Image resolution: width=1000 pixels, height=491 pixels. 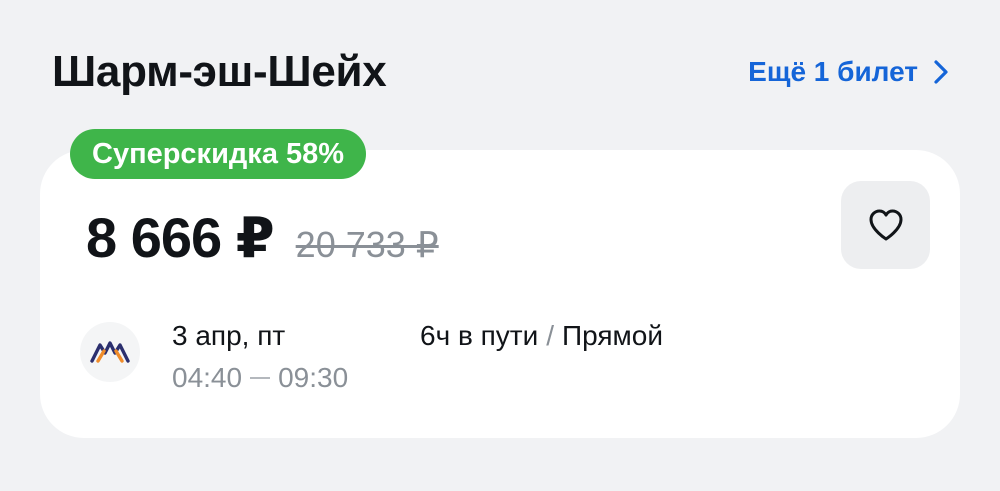 I want to click on airline-logo, so click(x=110, y=352).